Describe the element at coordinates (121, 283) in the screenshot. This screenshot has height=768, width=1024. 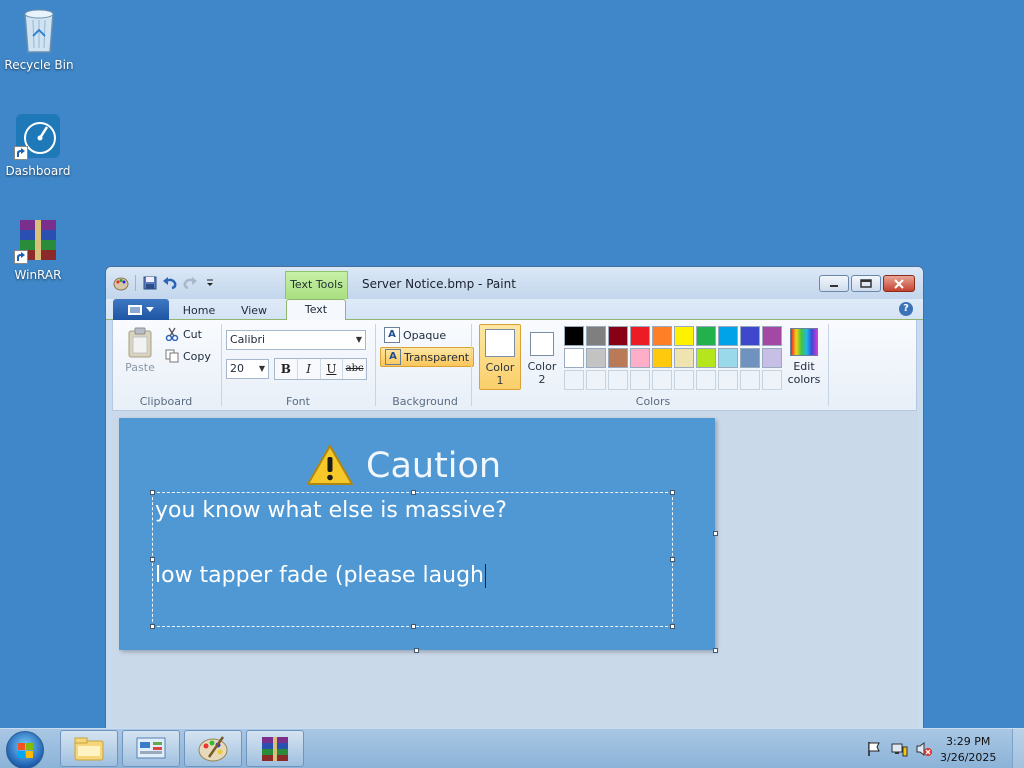
I see `paint-app-icon` at that location.